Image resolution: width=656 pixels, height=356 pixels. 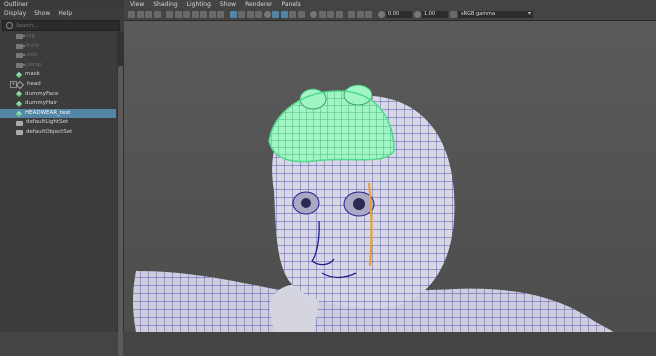 I want to click on outliner-item: defaultObjectSet, so click(x=58, y=133).